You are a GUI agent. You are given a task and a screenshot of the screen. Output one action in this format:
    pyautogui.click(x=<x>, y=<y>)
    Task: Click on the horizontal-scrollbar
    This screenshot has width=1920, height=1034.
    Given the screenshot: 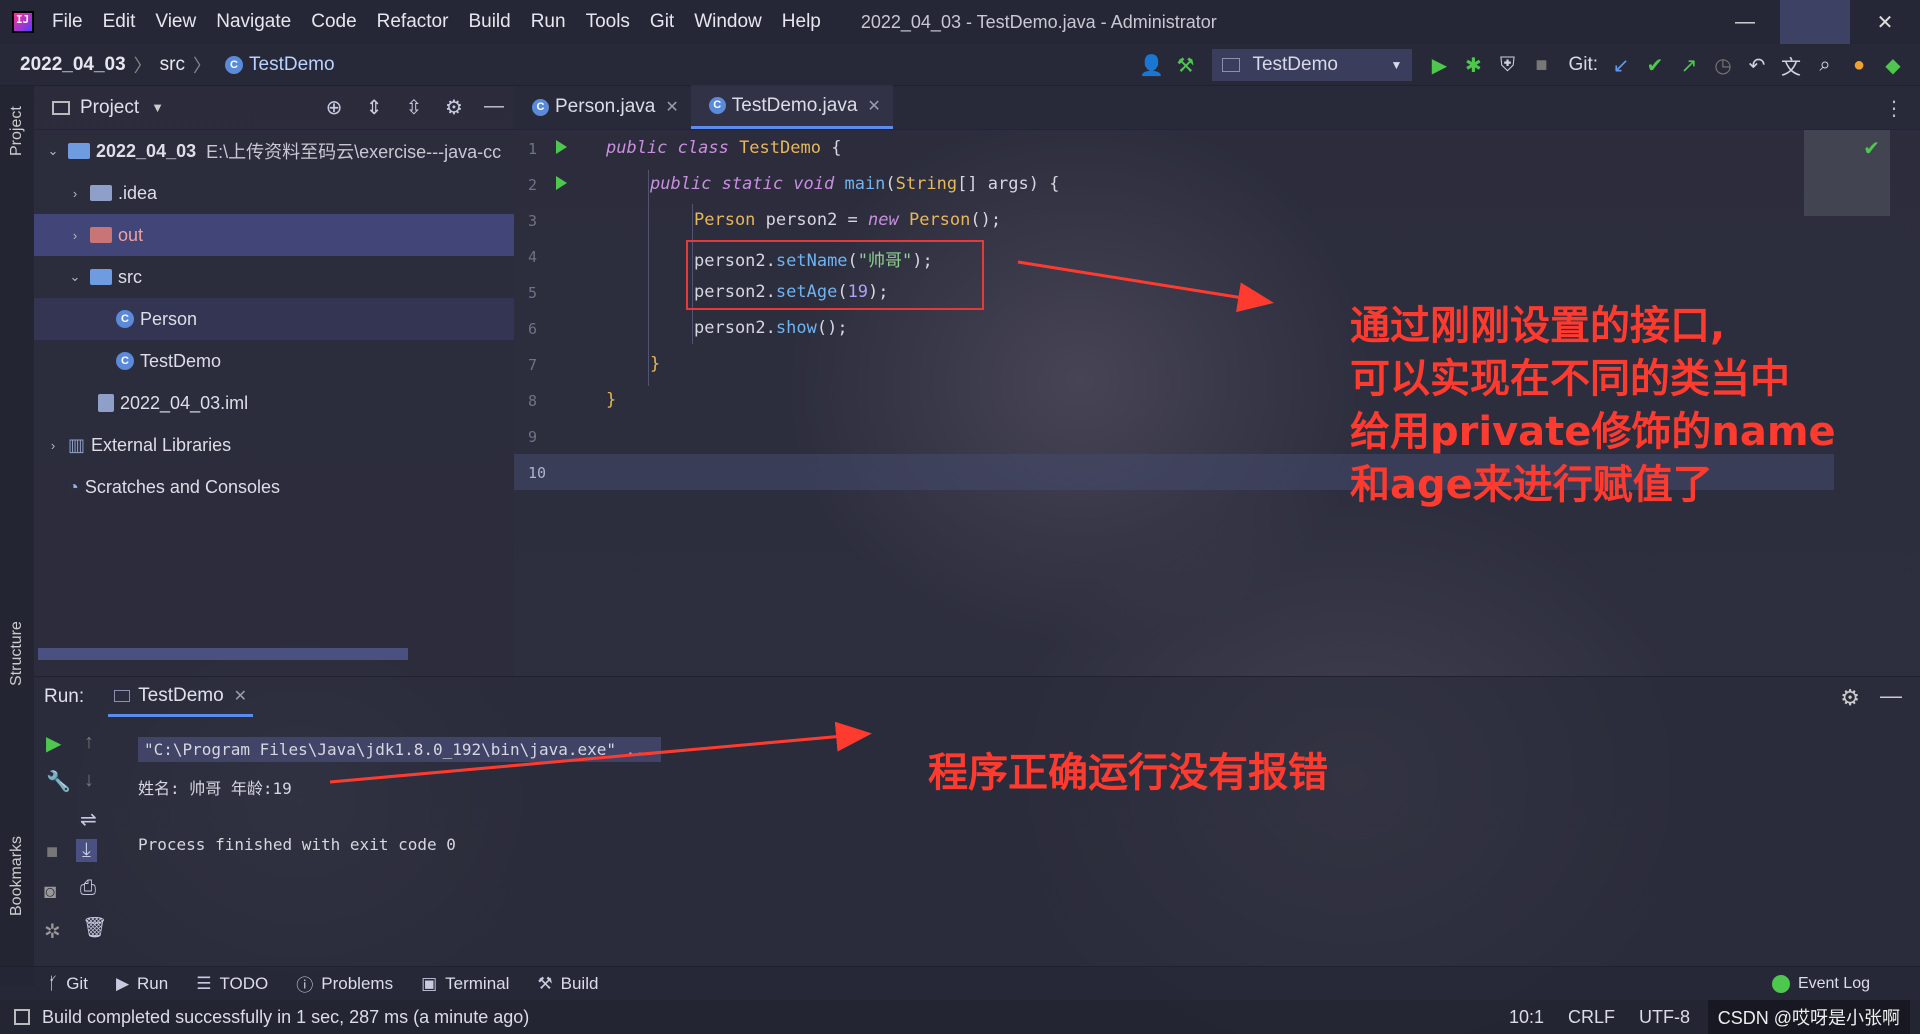 What is the action you would take?
    pyautogui.click(x=223, y=654)
    